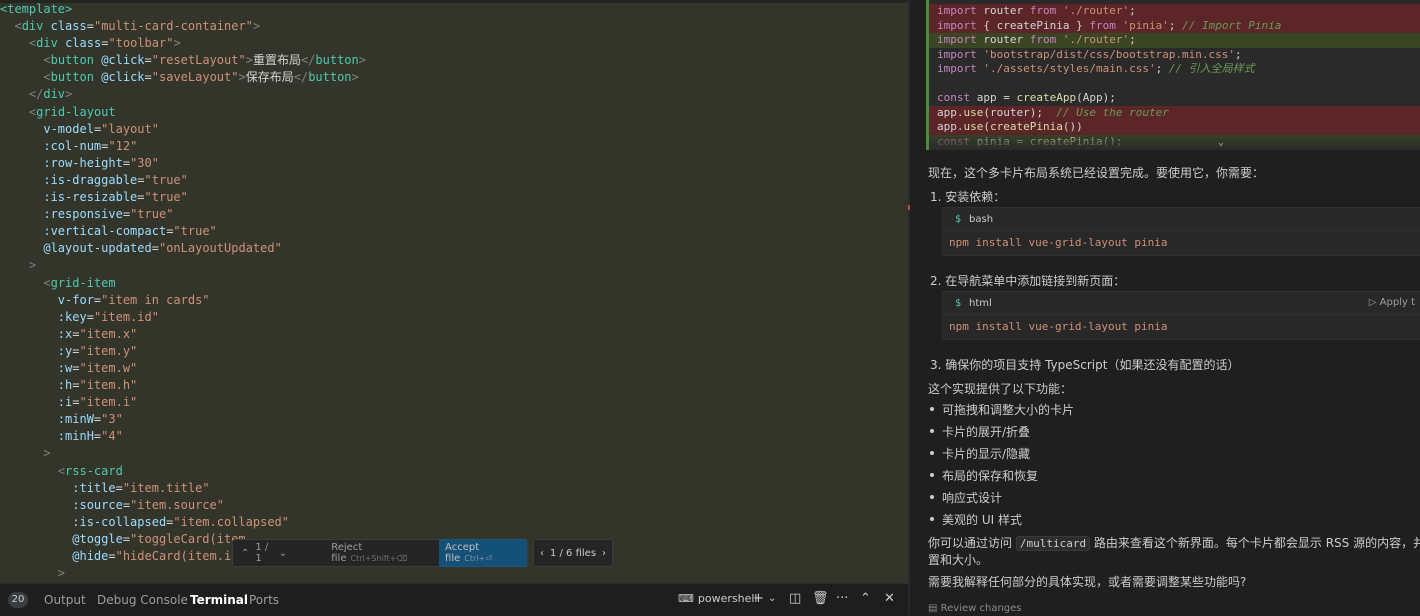 The height and width of the screenshot is (616, 1420). I want to click on terminal-dropdown-icon: ⌄, so click(772, 598).